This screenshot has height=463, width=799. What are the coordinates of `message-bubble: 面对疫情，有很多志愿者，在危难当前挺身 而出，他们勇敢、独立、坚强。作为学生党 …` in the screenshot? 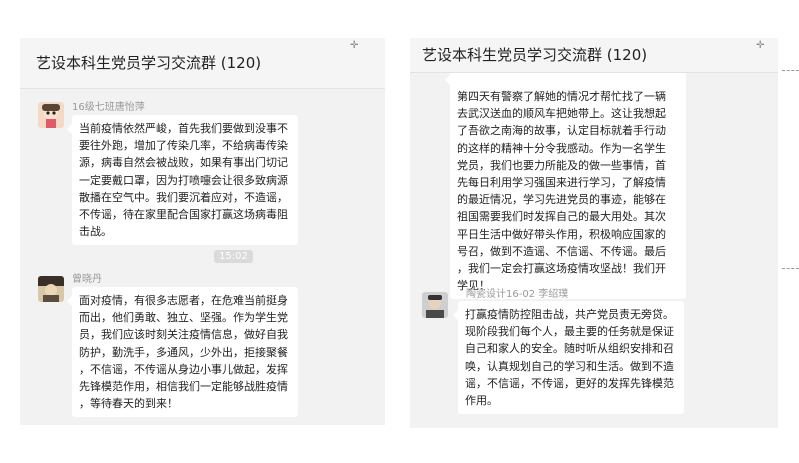 It's located at (182, 352).